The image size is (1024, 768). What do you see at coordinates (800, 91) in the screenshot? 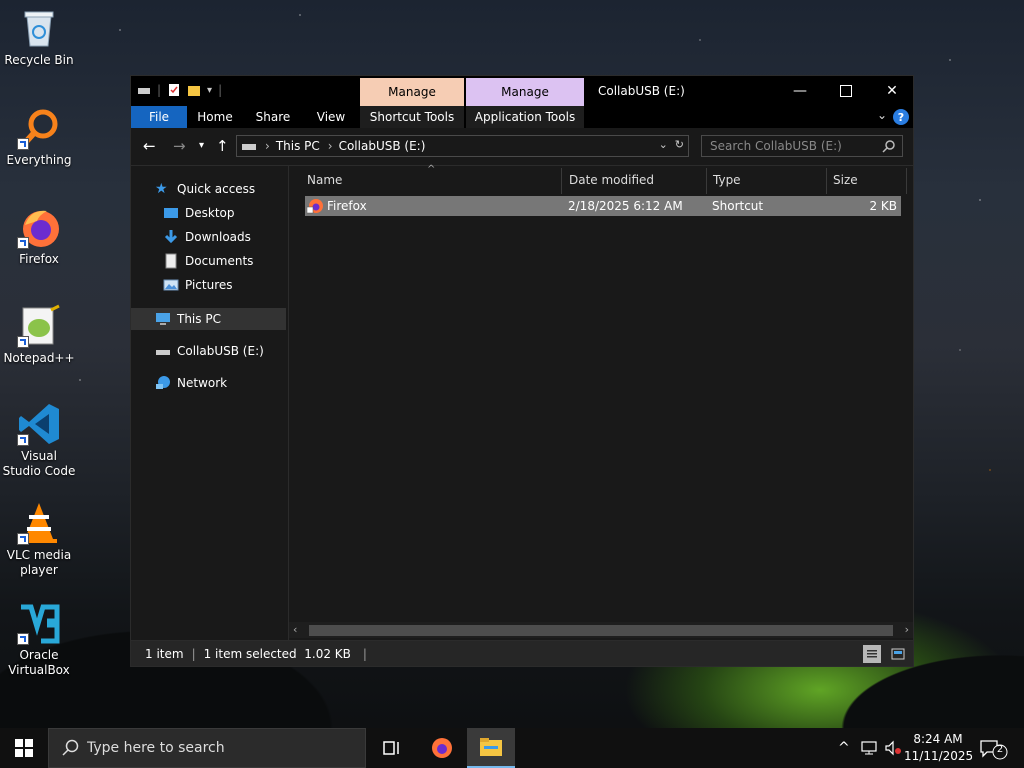
I see `minimize-button: —` at bounding box center [800, 91].